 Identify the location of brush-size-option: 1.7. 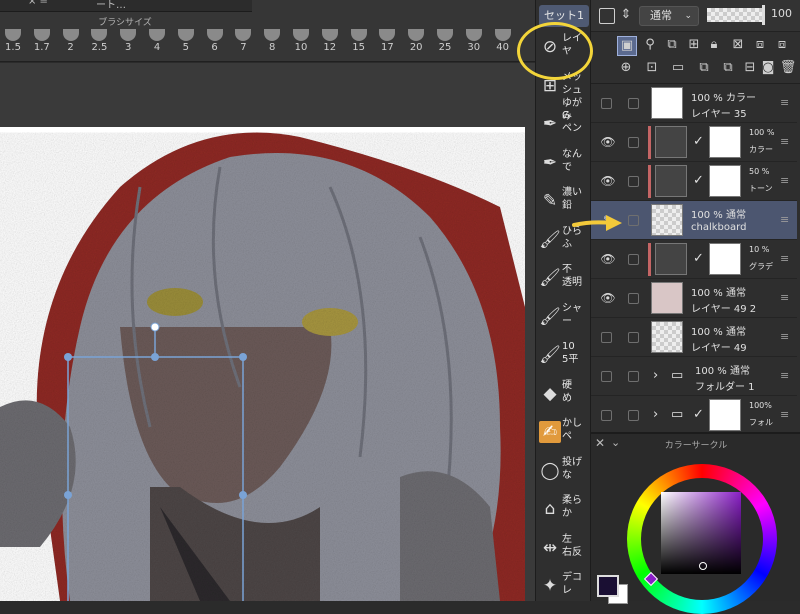
(42, 42).